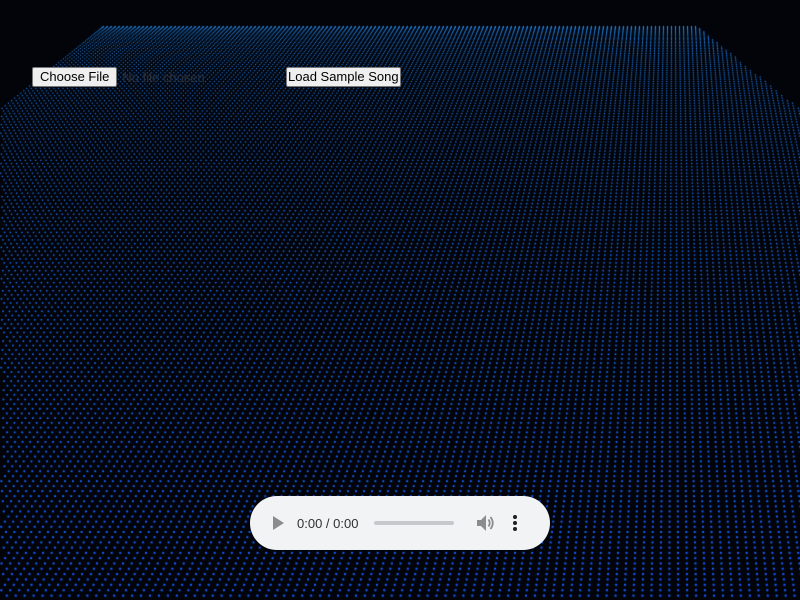 The width and height of the screenshot is (800, 600). What do you see at coordinates (486, 523) in the screenshot?
I see `volume-icon` at bounding box center [486, 523].